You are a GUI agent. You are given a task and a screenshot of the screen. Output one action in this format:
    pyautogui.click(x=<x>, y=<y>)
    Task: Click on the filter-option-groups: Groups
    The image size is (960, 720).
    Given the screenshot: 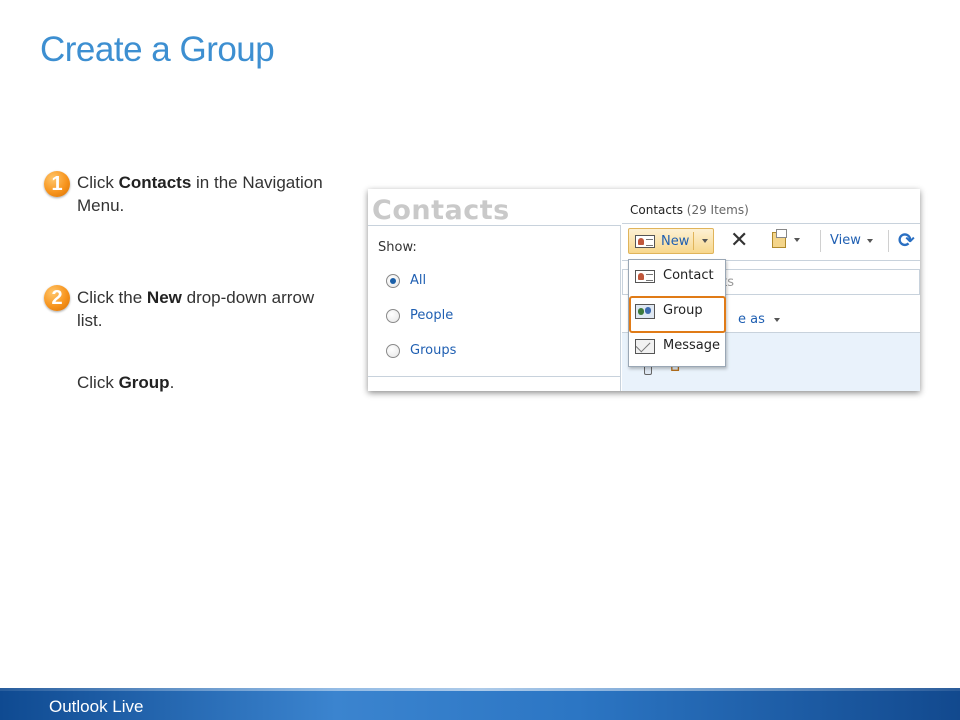 What is the action you would take?
    pyautogui.click(x=421, y=350)
    